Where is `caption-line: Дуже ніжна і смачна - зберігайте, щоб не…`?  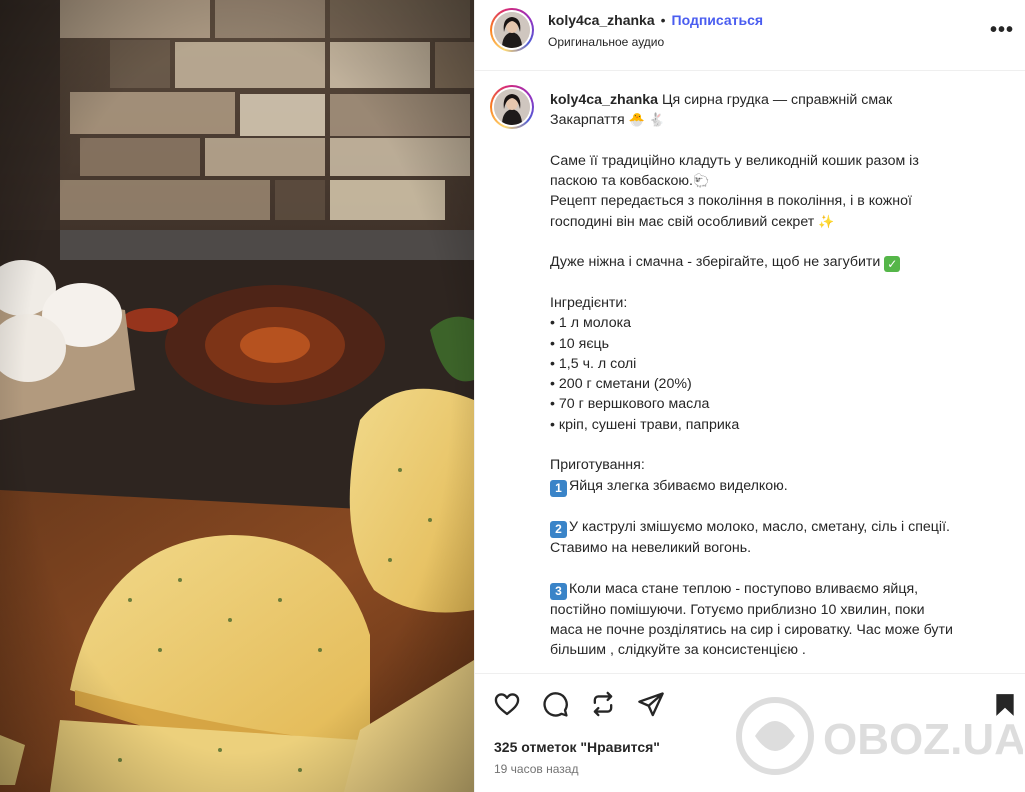
caption-line: Дуже ніжна і смачна - зберігайте, щоб не… is located at coordinates (780, 262).